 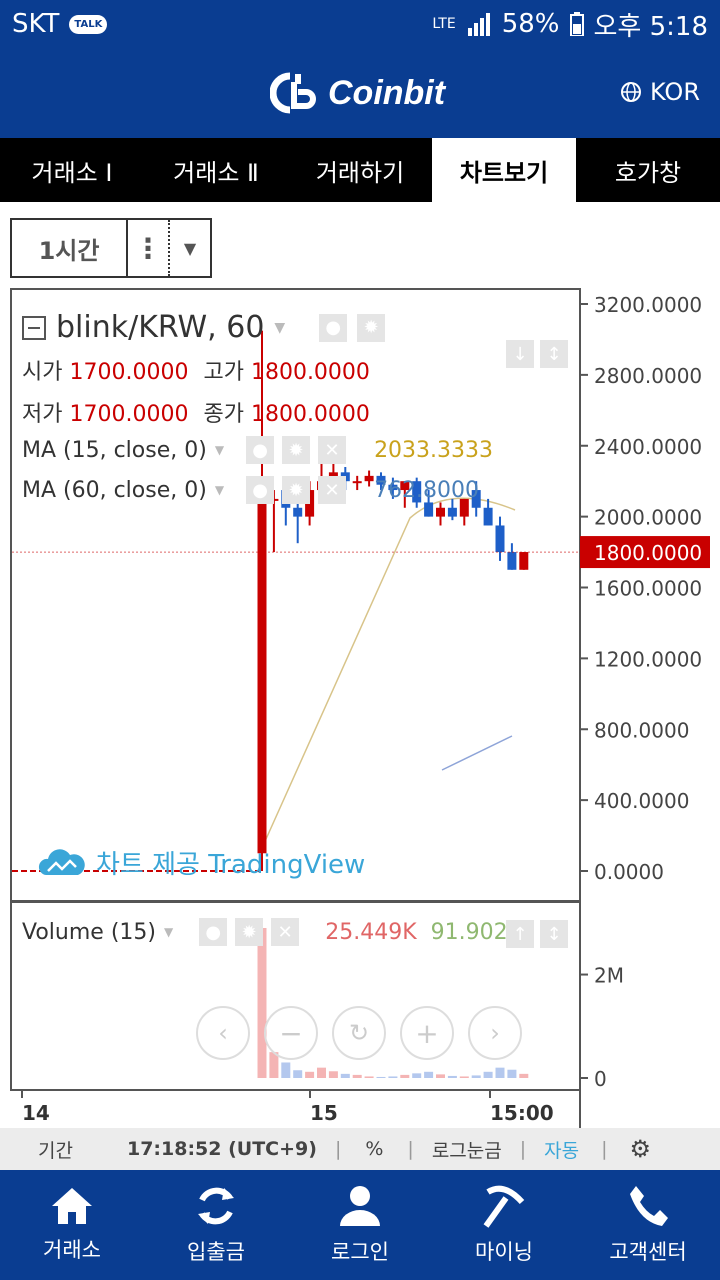 What do you see at coordinates (196, 370) in the screenshot?
I see `ohlc-row-1: 시가 1700.0000 고가 1800.0000` at bounding box center [196, 370].